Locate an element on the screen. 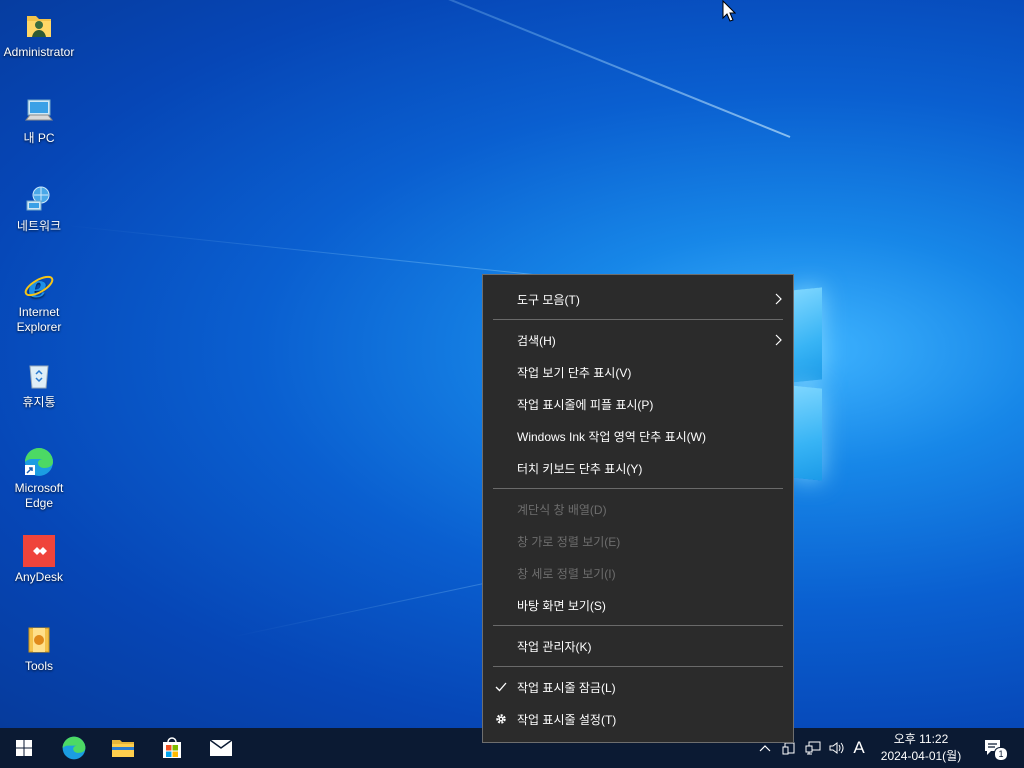 This screenshot has width=1024, height=768. taskbar-store-button is located at coordinates (172, 748).